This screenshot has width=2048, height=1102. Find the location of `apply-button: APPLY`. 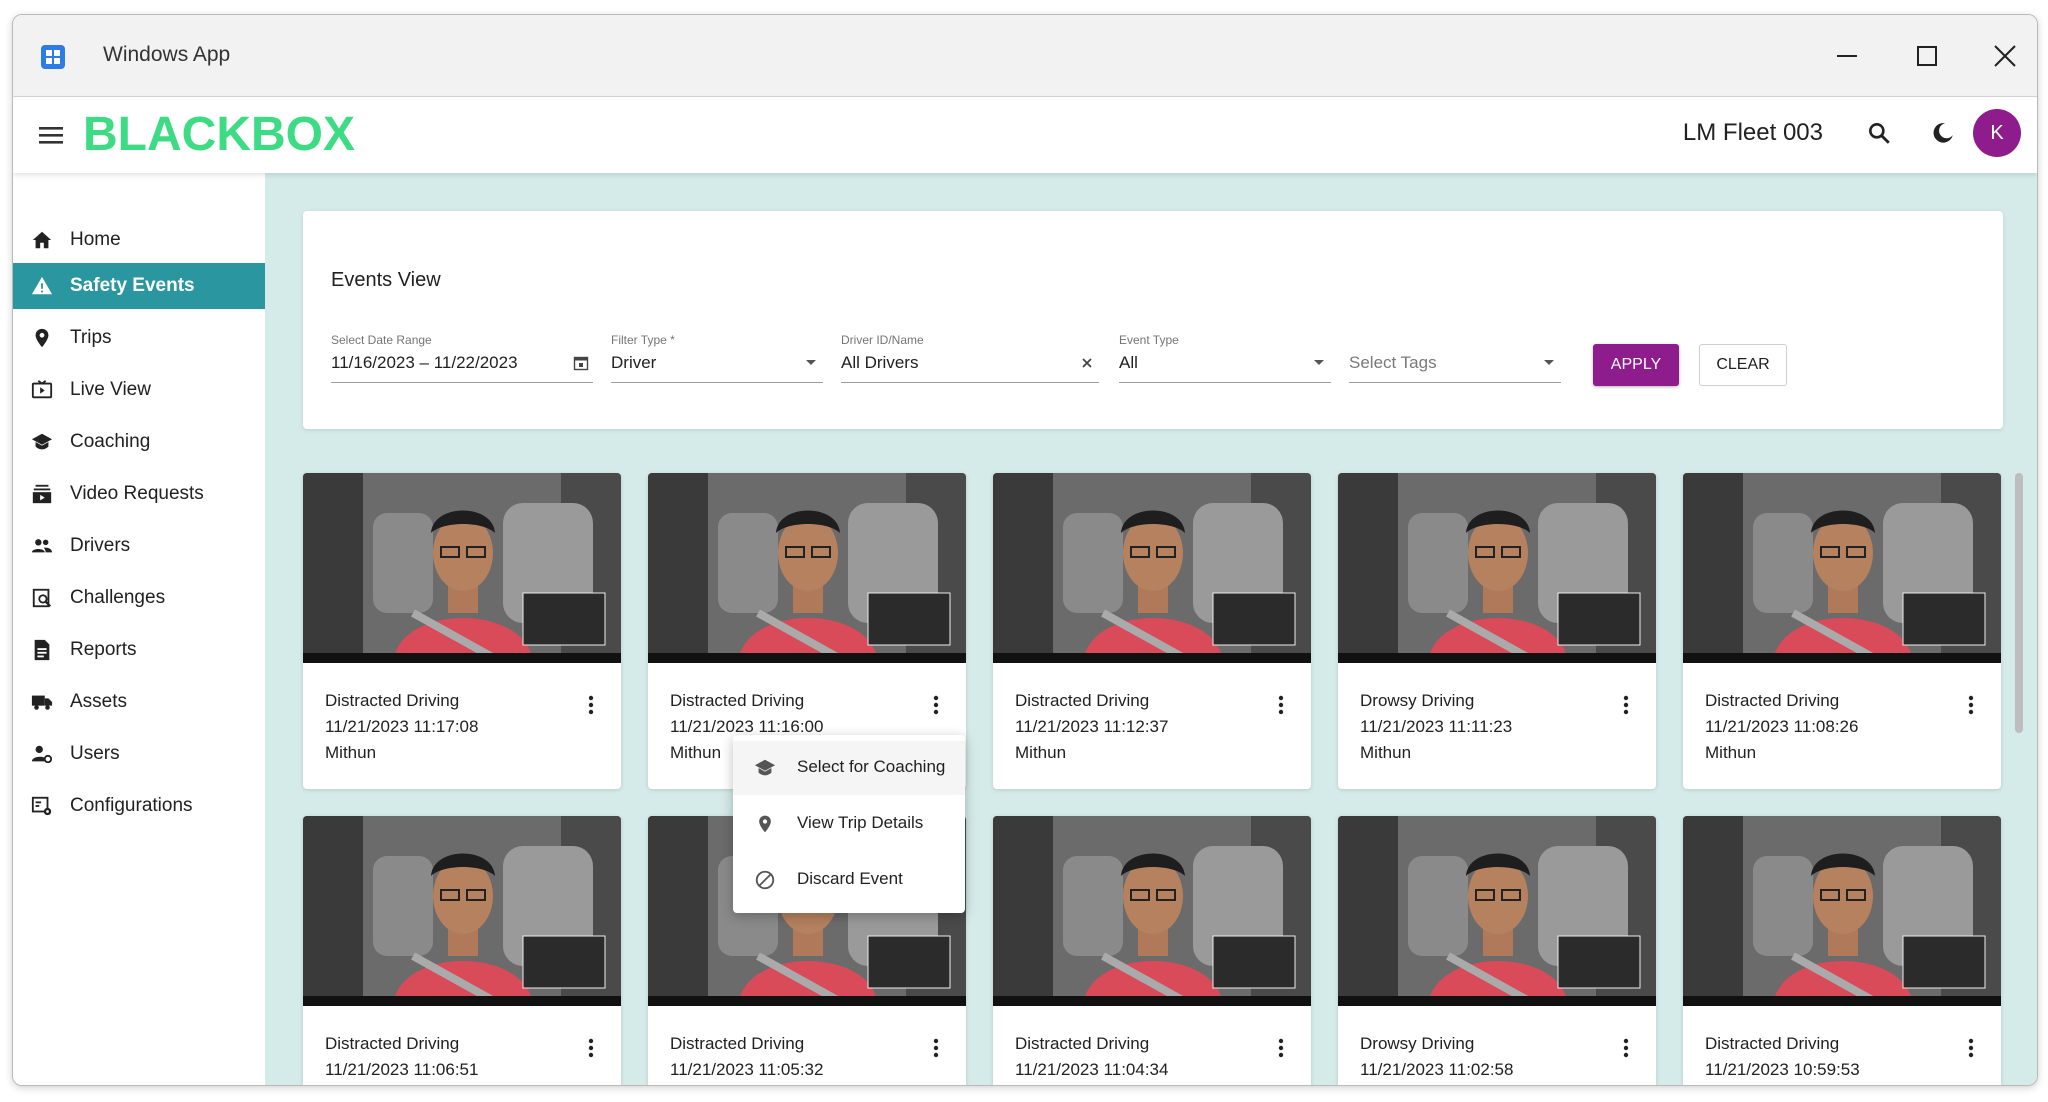

apply-button: APPLY is located at coordinates (1636, 365).